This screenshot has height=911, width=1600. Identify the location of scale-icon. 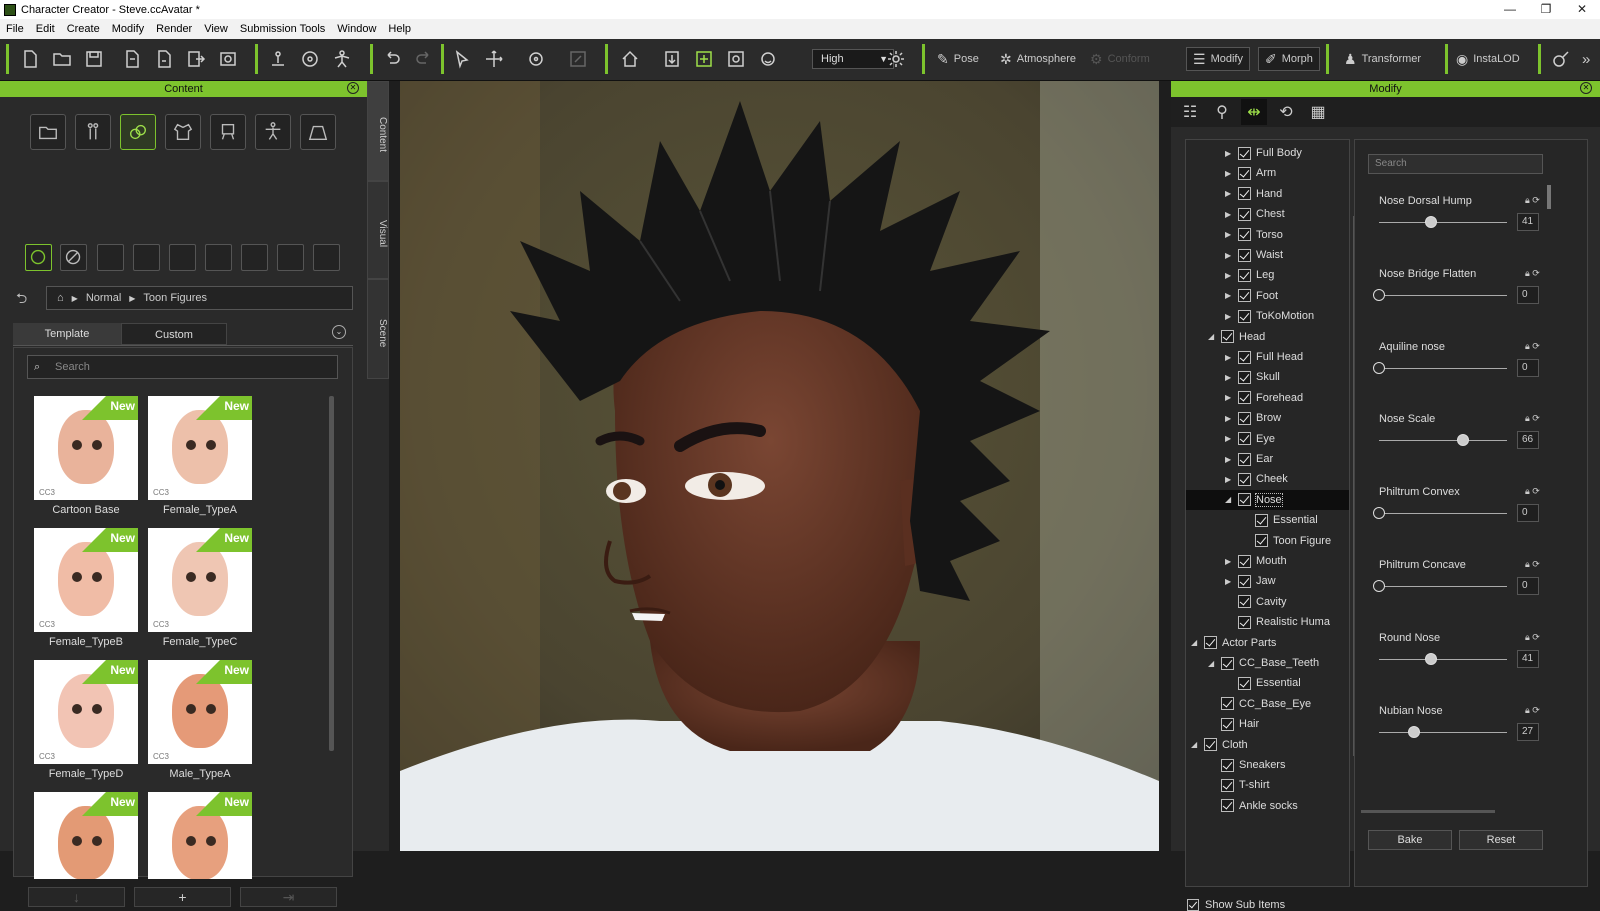
(578, 59).